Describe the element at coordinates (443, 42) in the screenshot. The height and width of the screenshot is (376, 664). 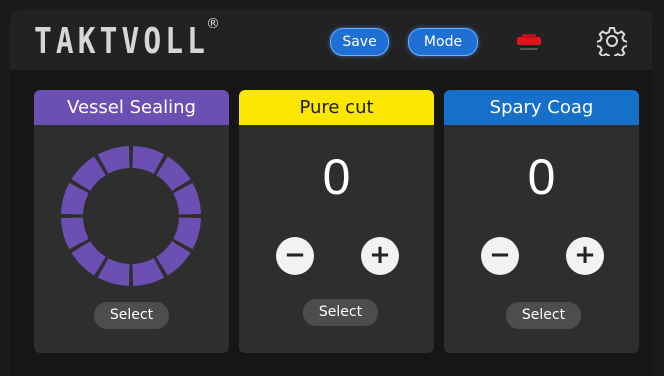
I see `mode-button: Mode` at that location.